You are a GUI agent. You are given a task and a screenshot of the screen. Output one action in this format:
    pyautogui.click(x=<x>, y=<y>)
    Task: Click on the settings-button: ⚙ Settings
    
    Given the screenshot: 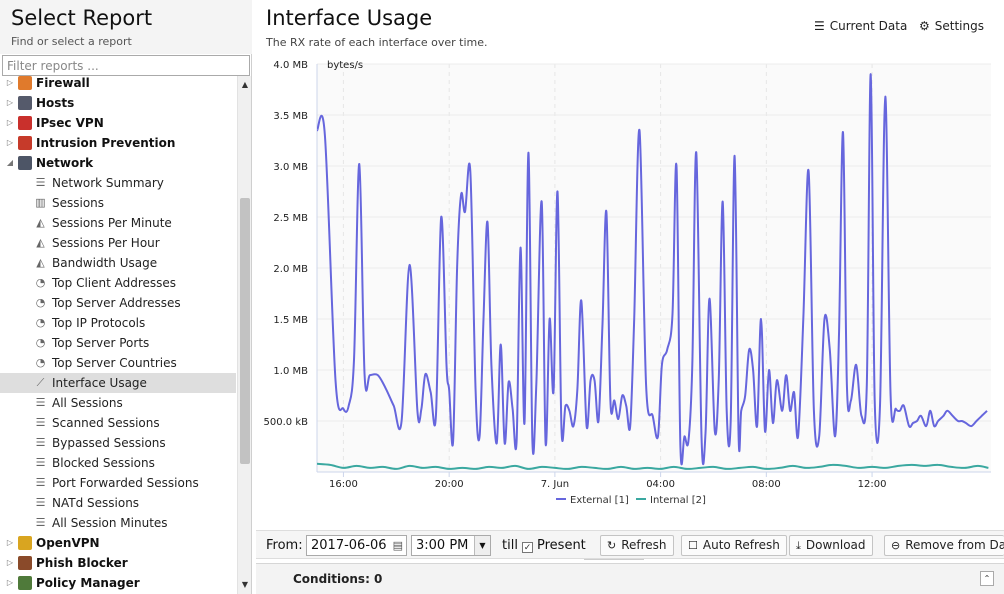 What is the action you would take?
    pyautogui.click(x=951, y=26)
    